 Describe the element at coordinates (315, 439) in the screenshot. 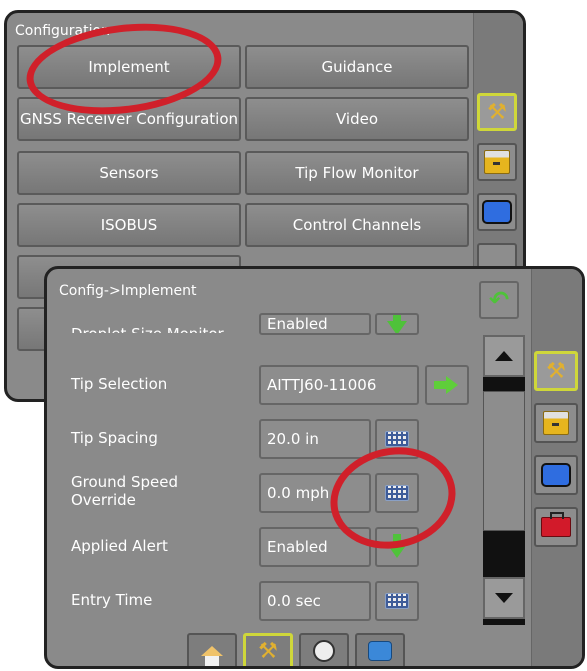

I see `tip-spacing-field: 20.0 in` at that location.